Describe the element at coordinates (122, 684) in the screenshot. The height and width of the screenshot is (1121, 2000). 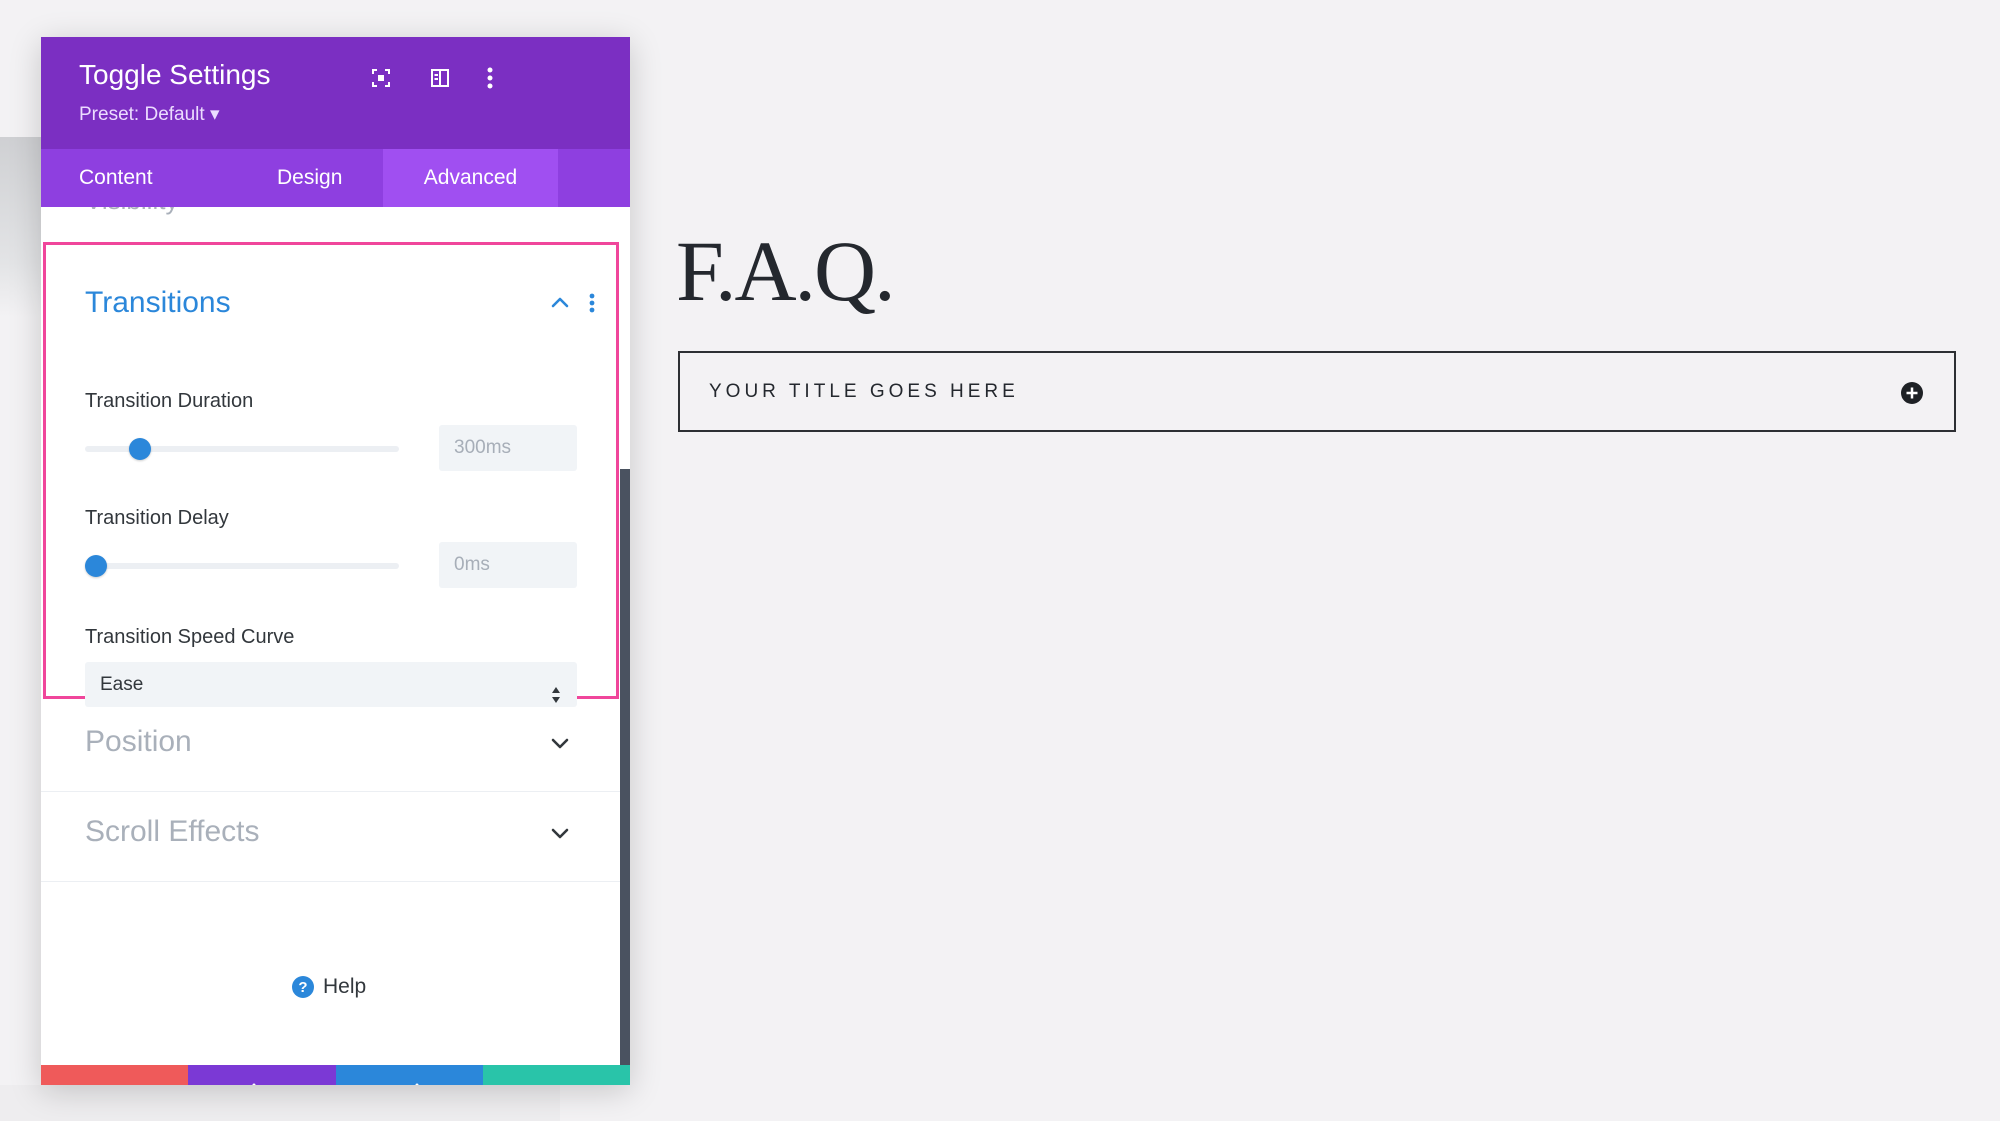
I see `speed-curve-value: Ease` at that location.